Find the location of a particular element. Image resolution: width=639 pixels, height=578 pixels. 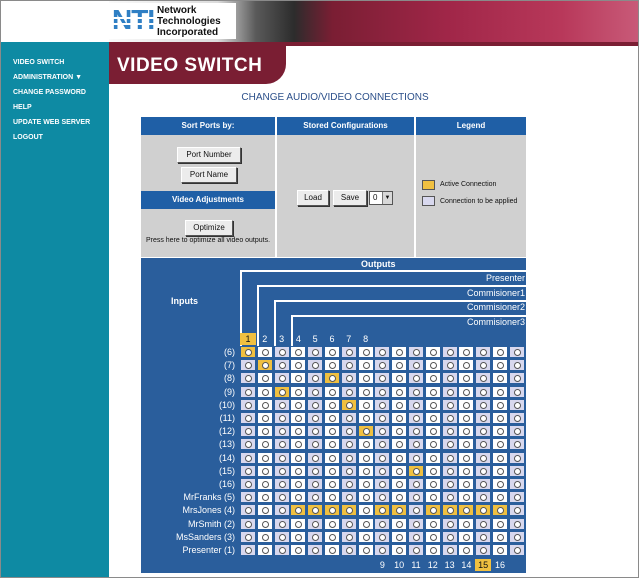

sidebar-item-logout: LOGOUT is located at coordinates (45, 137).